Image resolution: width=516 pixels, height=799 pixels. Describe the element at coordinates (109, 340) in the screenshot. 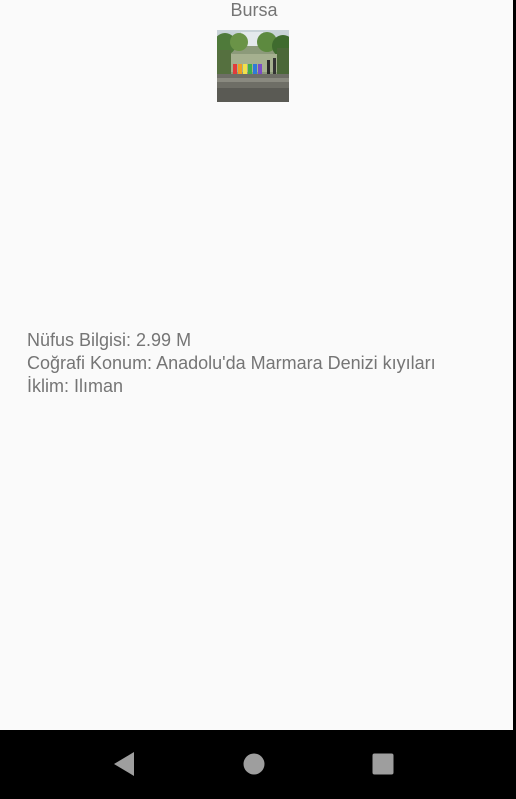

I see `population-text: Nüfus Bilgisi: 2.99 M` at that location.